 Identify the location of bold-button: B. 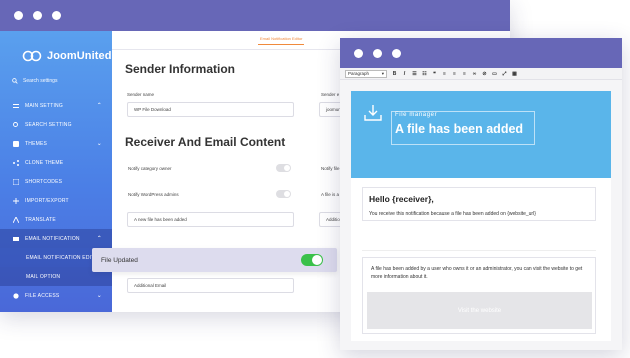
(394, 74).